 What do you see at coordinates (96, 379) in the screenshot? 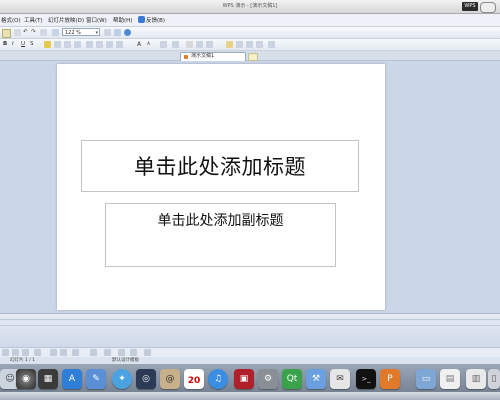
I see `preview-icon: ✎` at bounding box center [96, 379].